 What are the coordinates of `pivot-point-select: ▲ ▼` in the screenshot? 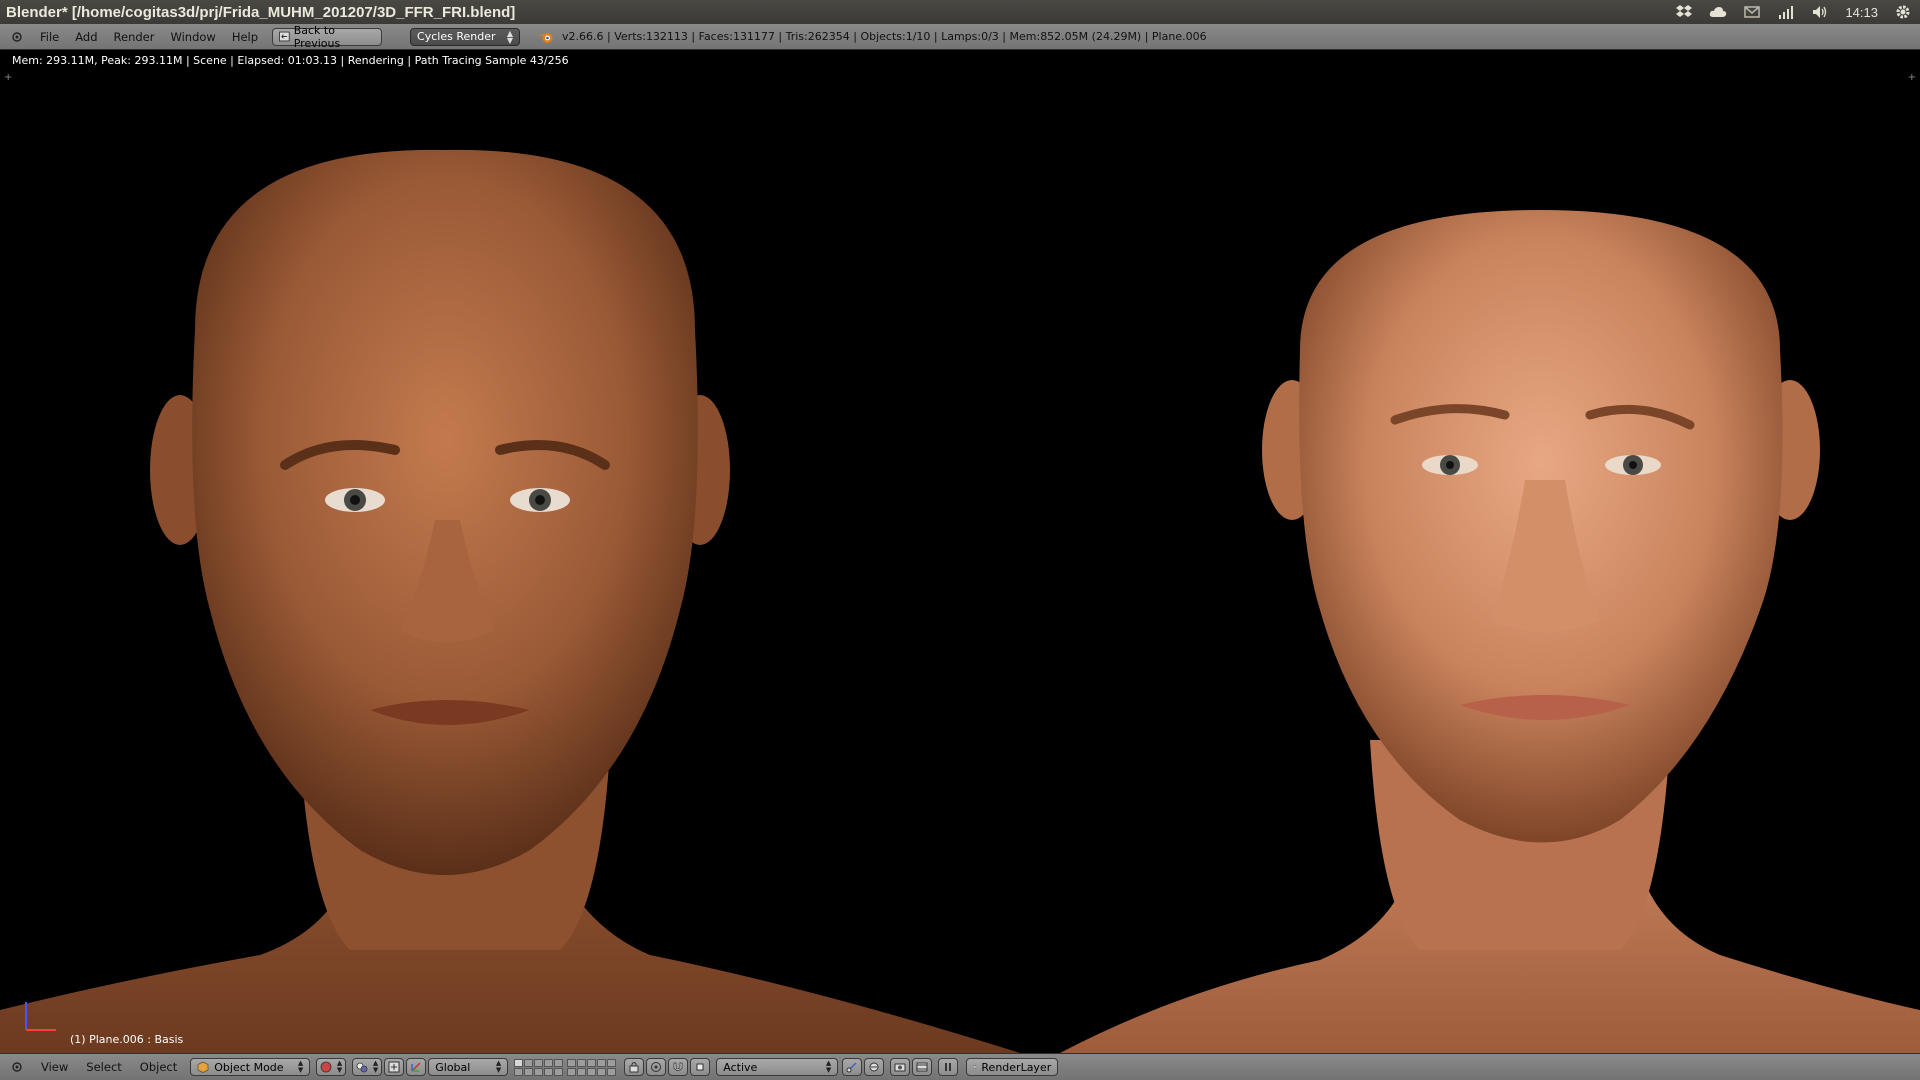 It's located at (367, 1067).